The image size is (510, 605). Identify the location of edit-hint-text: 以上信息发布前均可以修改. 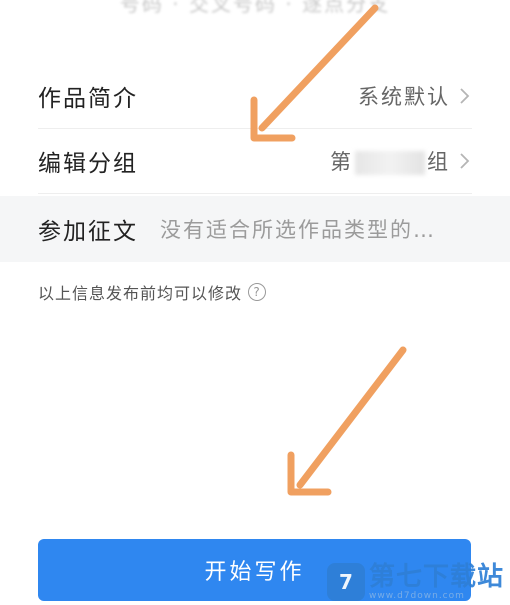
(140, 293).